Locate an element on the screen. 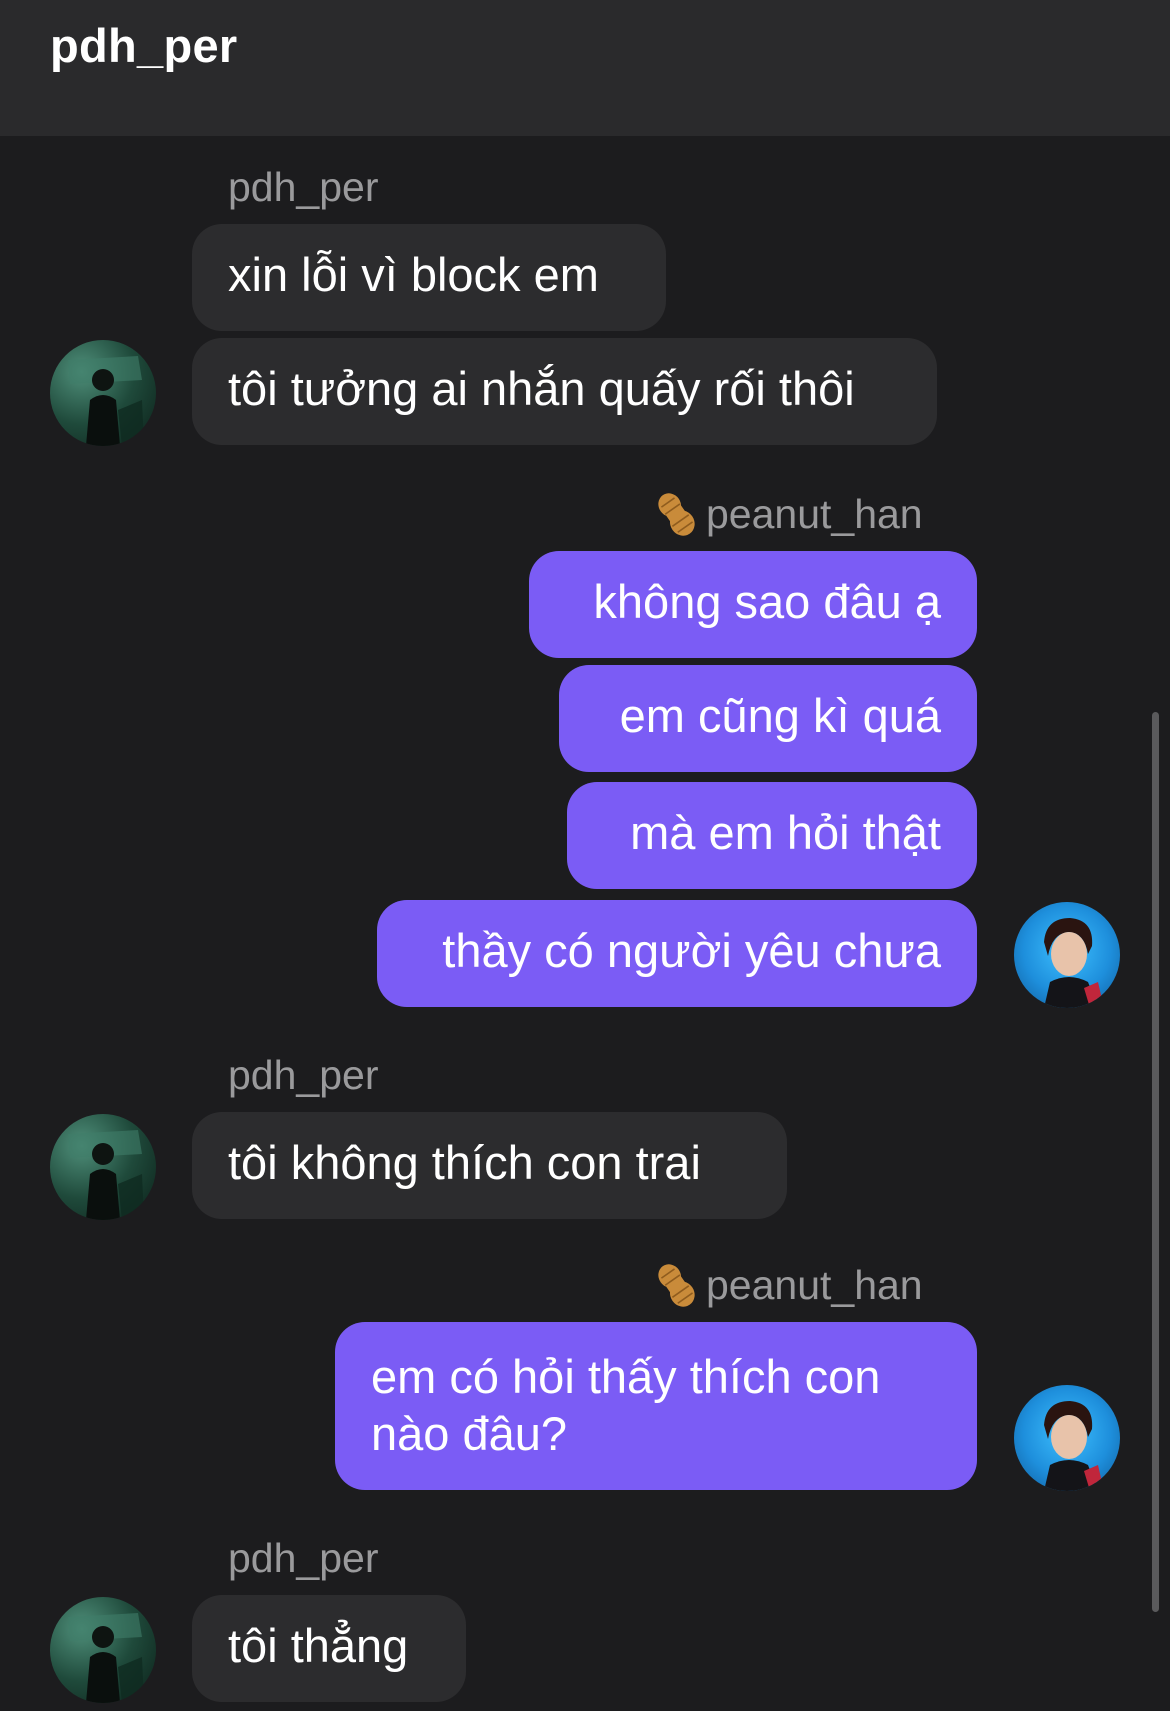 This screenshot has height=1711, width=1170. chat-title: pdh_per is located at coordinates (144, 45).